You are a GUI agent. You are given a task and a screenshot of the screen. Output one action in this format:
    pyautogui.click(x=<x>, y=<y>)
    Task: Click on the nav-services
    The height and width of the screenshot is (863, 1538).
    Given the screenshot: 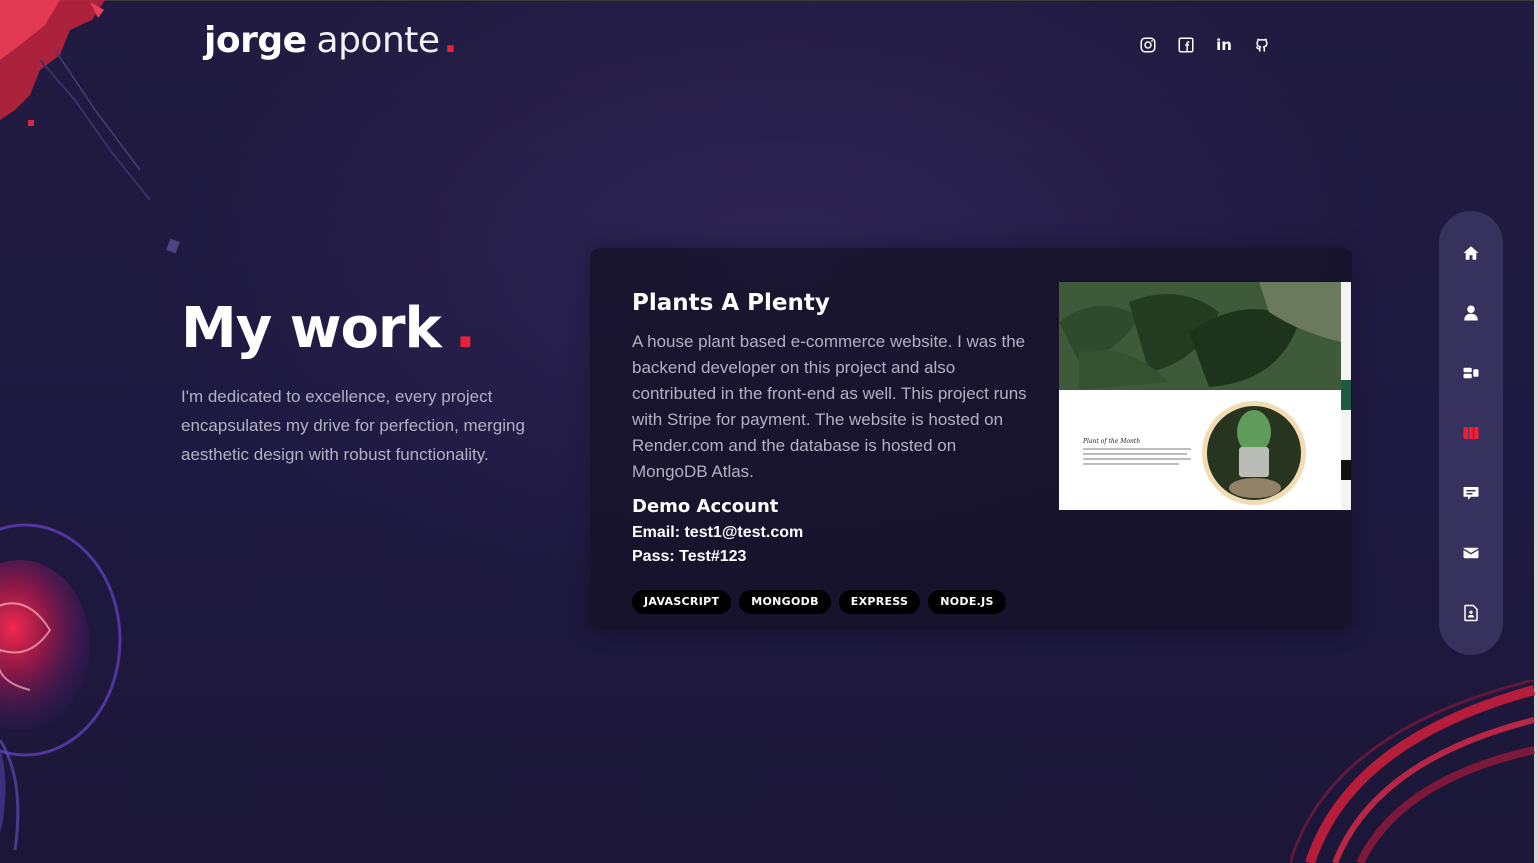 What is the action you would take?
    pyautogui.click(x=1471, y=373)
    